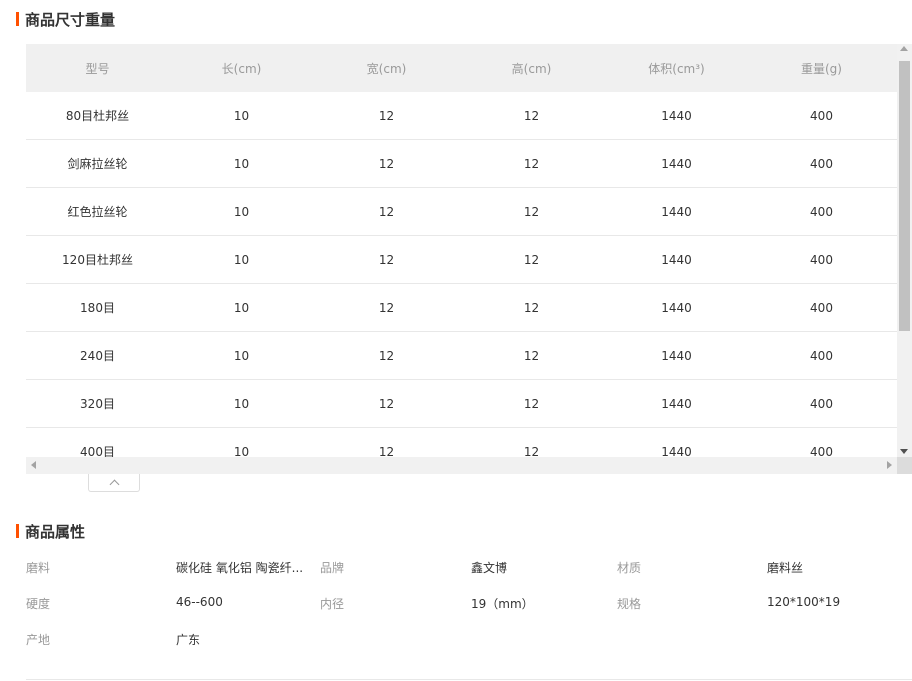 This screenshot has width=912, height=681. I want to click on scrollbar-corner, so click(904, 465).